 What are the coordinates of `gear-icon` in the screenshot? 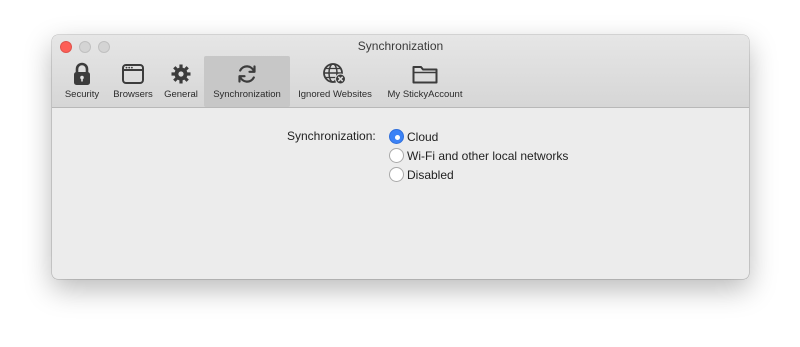 It's located at (181, 73).